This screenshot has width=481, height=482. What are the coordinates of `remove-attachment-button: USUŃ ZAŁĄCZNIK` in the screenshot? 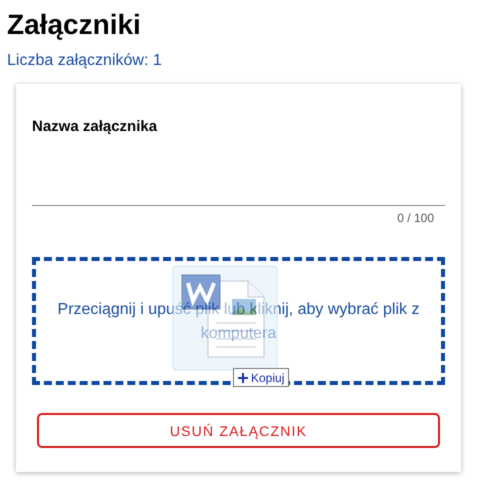 It's located at (238, 430).